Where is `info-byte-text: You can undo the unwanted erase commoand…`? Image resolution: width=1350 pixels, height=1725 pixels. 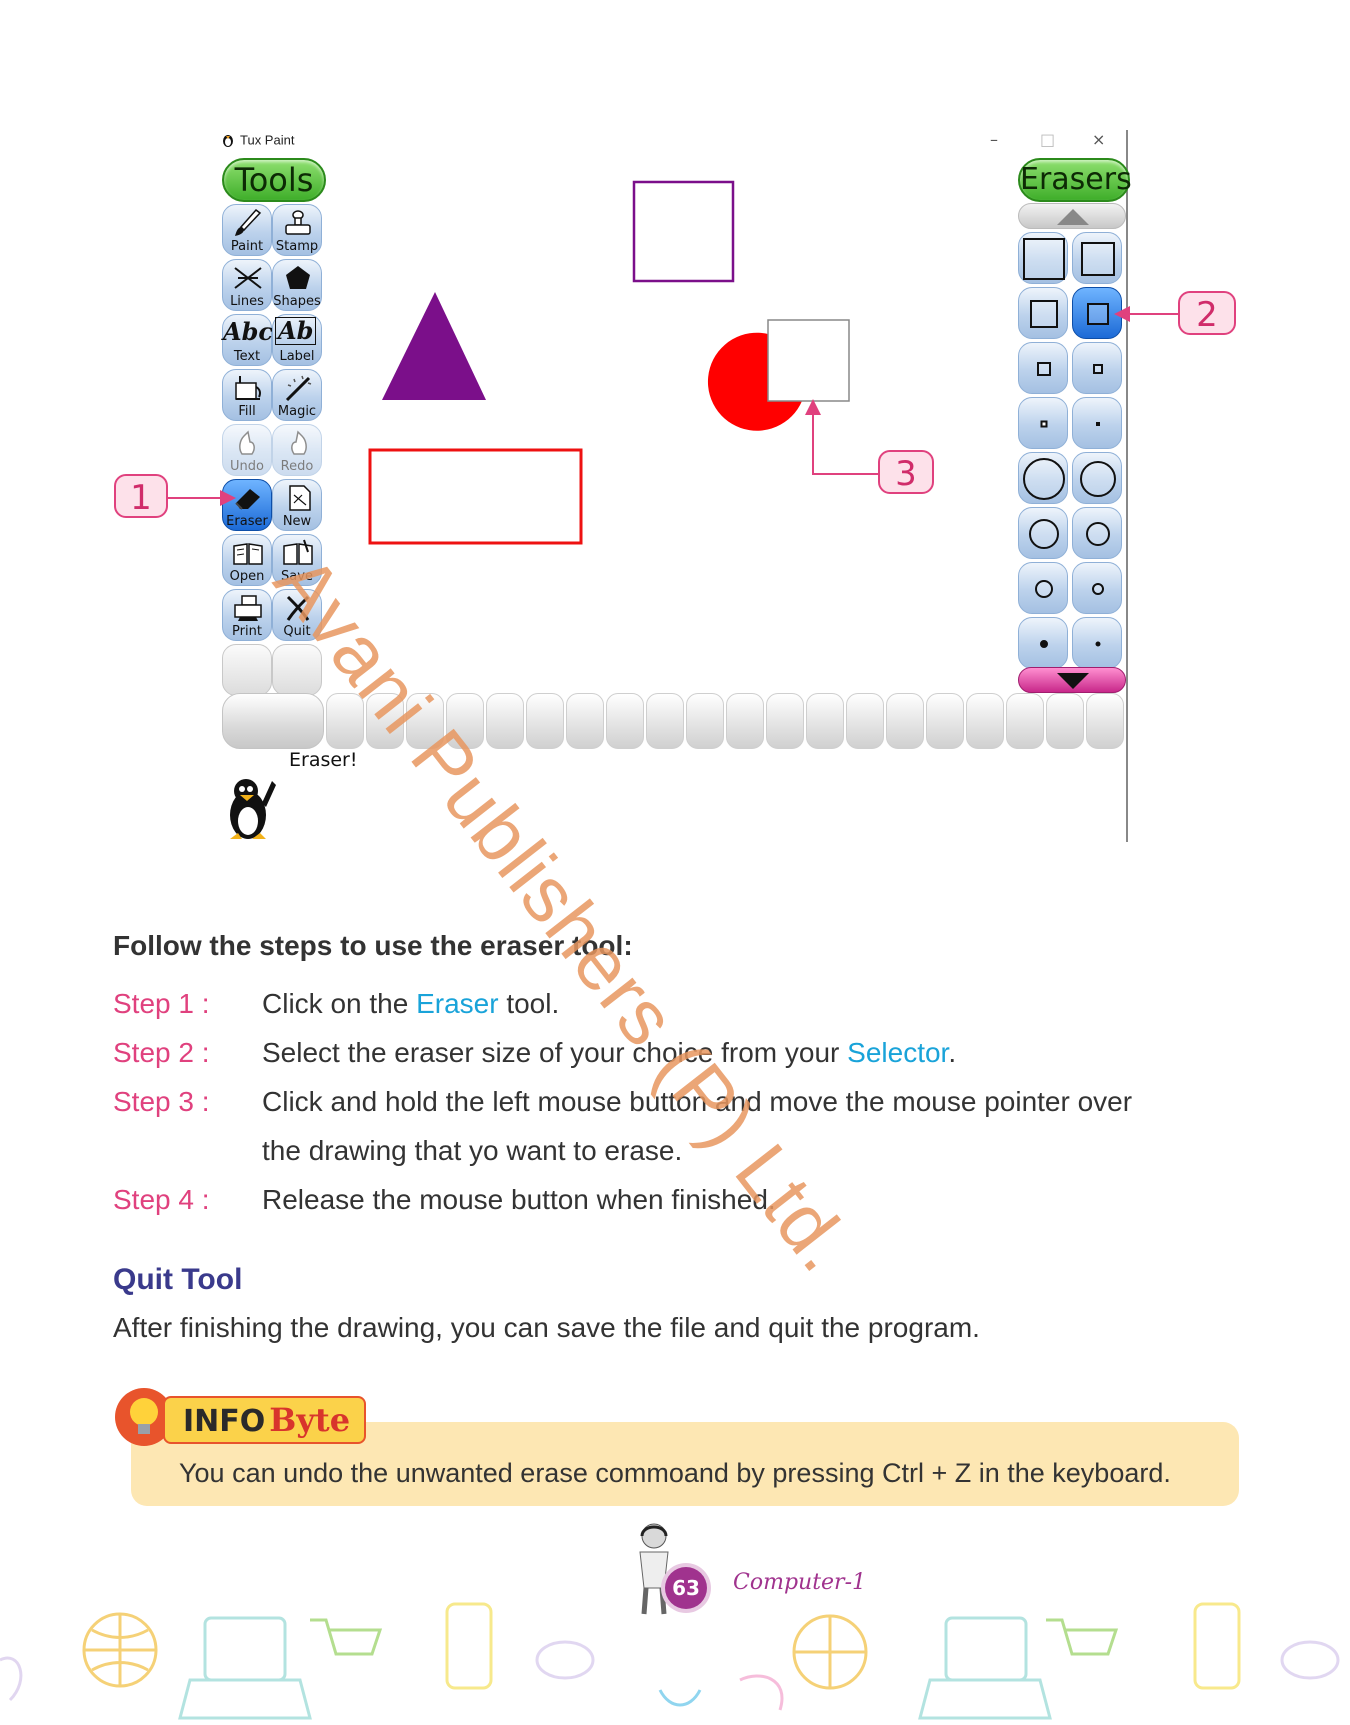 info-byte-text: You can undo the unwanted erase commoand… is located at coordinates (675, 1473).